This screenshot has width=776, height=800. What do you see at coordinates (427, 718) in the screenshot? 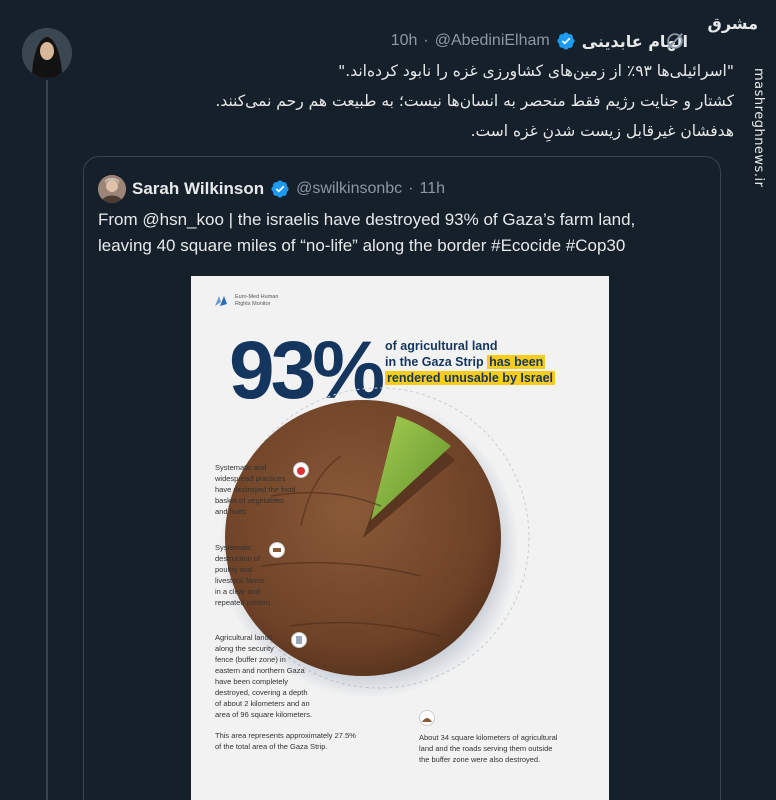
I see `soil-pile-icon` at bounding box center [427, 718].